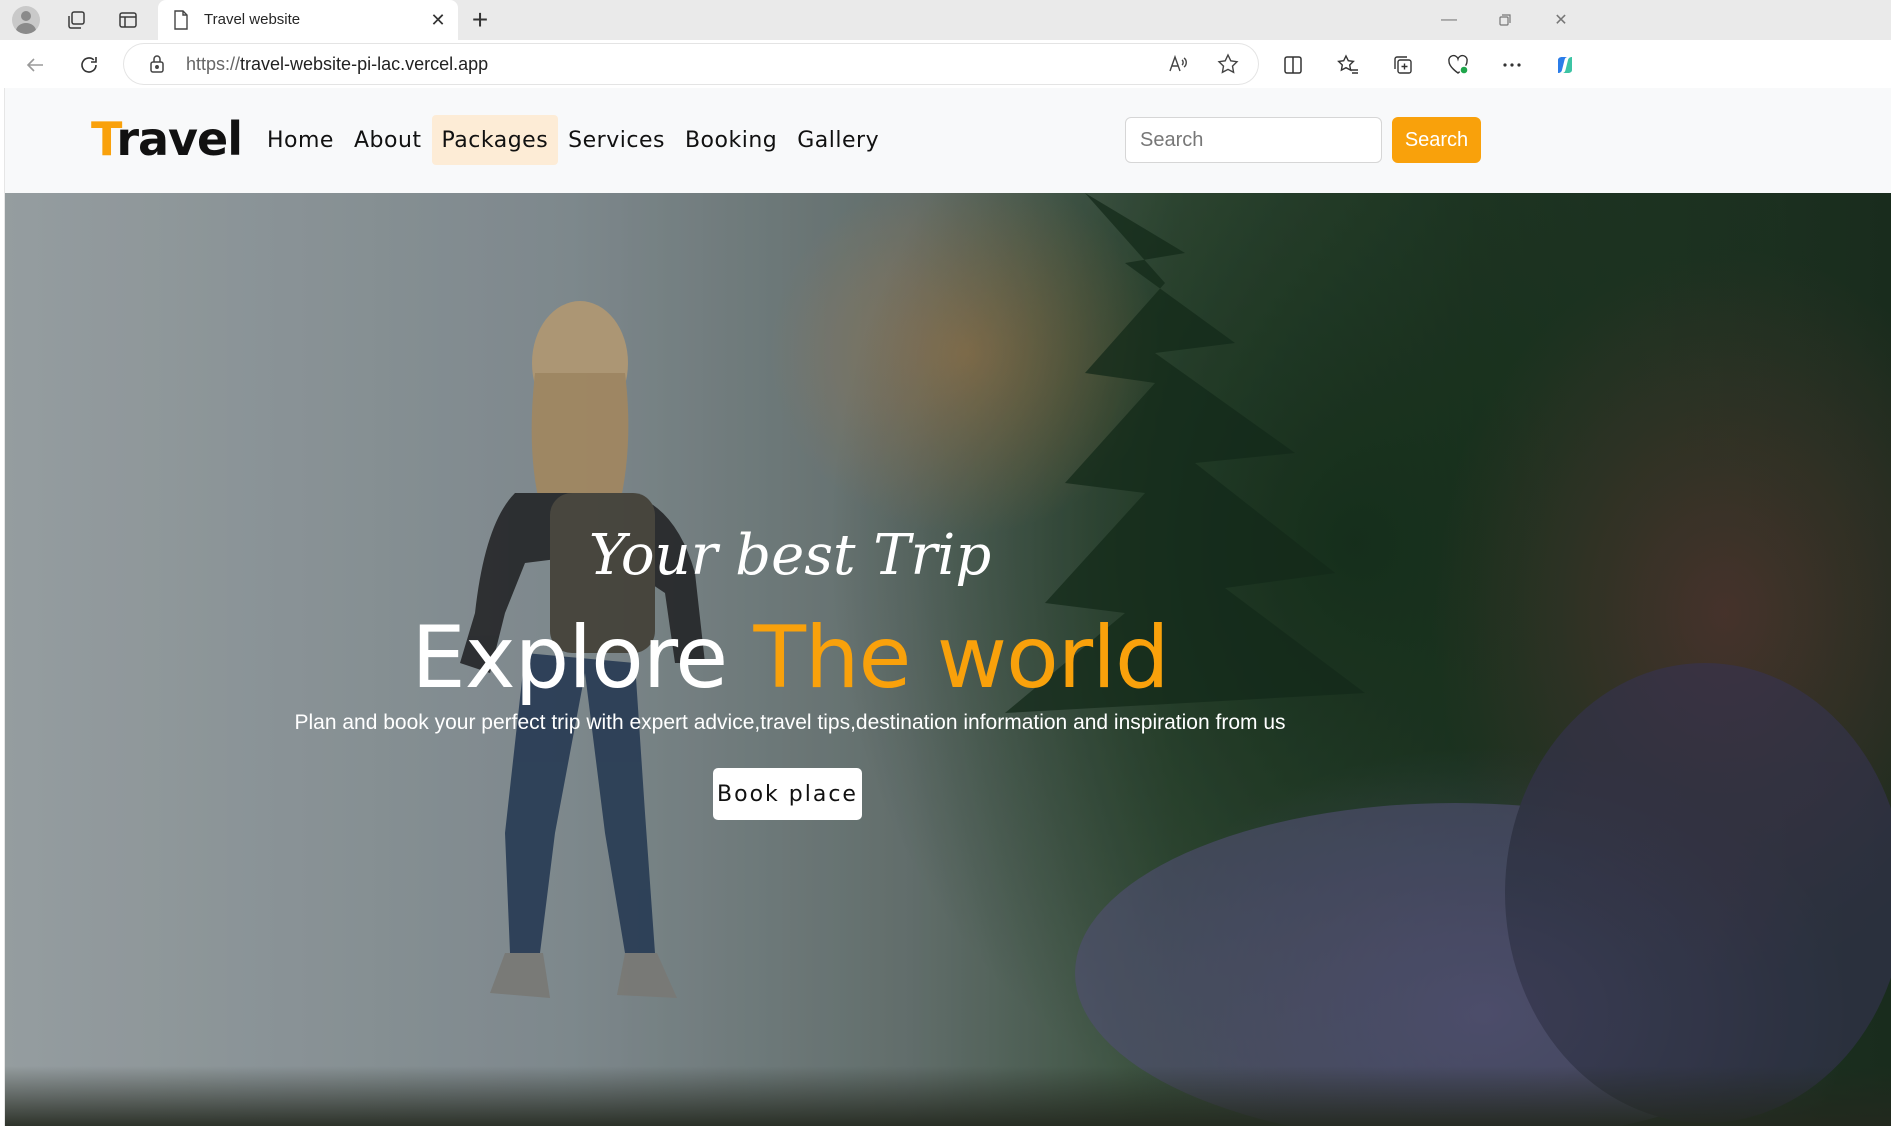 The height and width of the screenshot is (1126, 1891). Describe the element at coordinates (1253, 140) in the screenshot. I see `search-input` at that location.